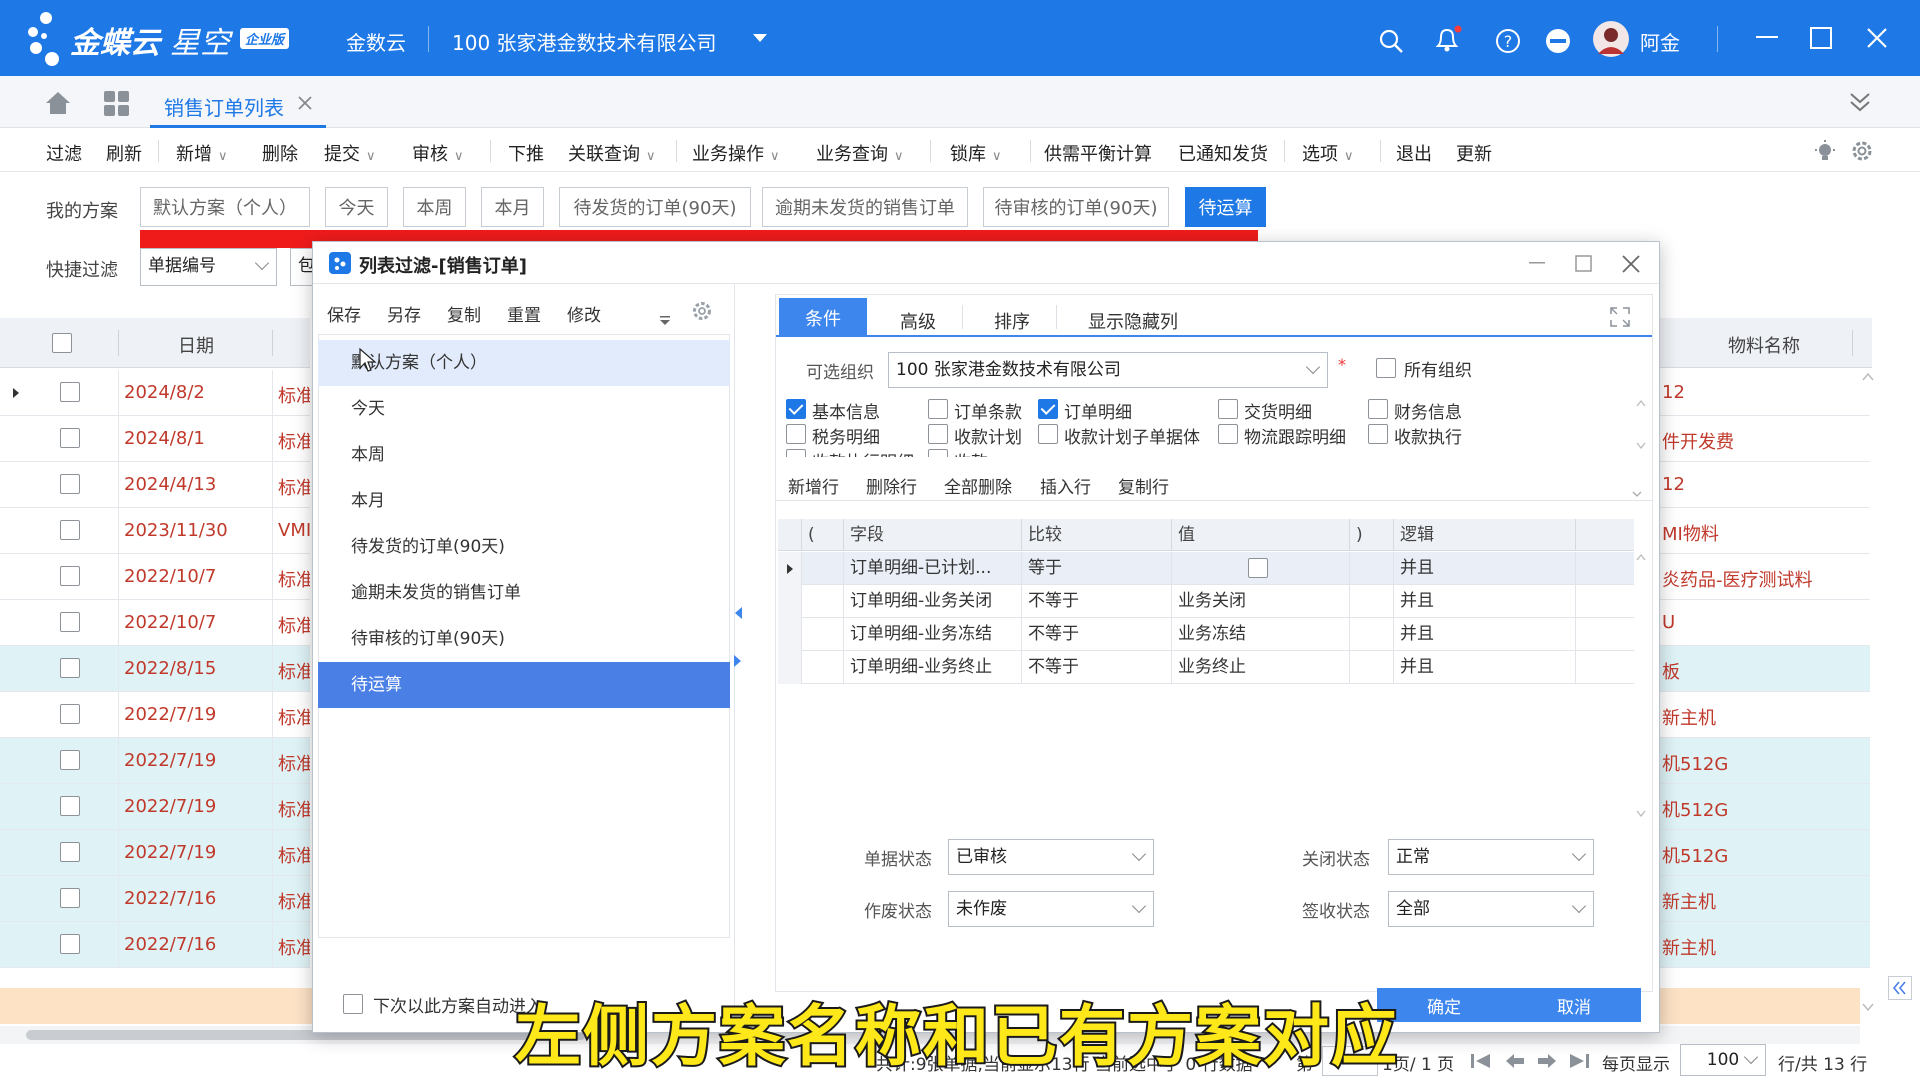 The image size is (1920, 1080). I want to click on scheme-settings-gear-icon, so click(702, 311).